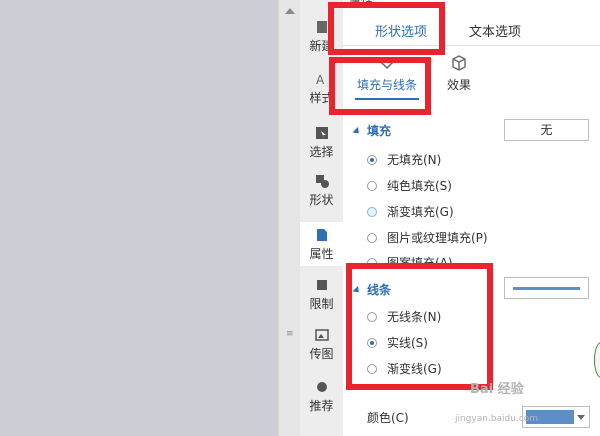  What do you see at coordinates (321, 345) in the screenshot?
I see `tool-upload-image: 传图` at bounding box center [321, 345].